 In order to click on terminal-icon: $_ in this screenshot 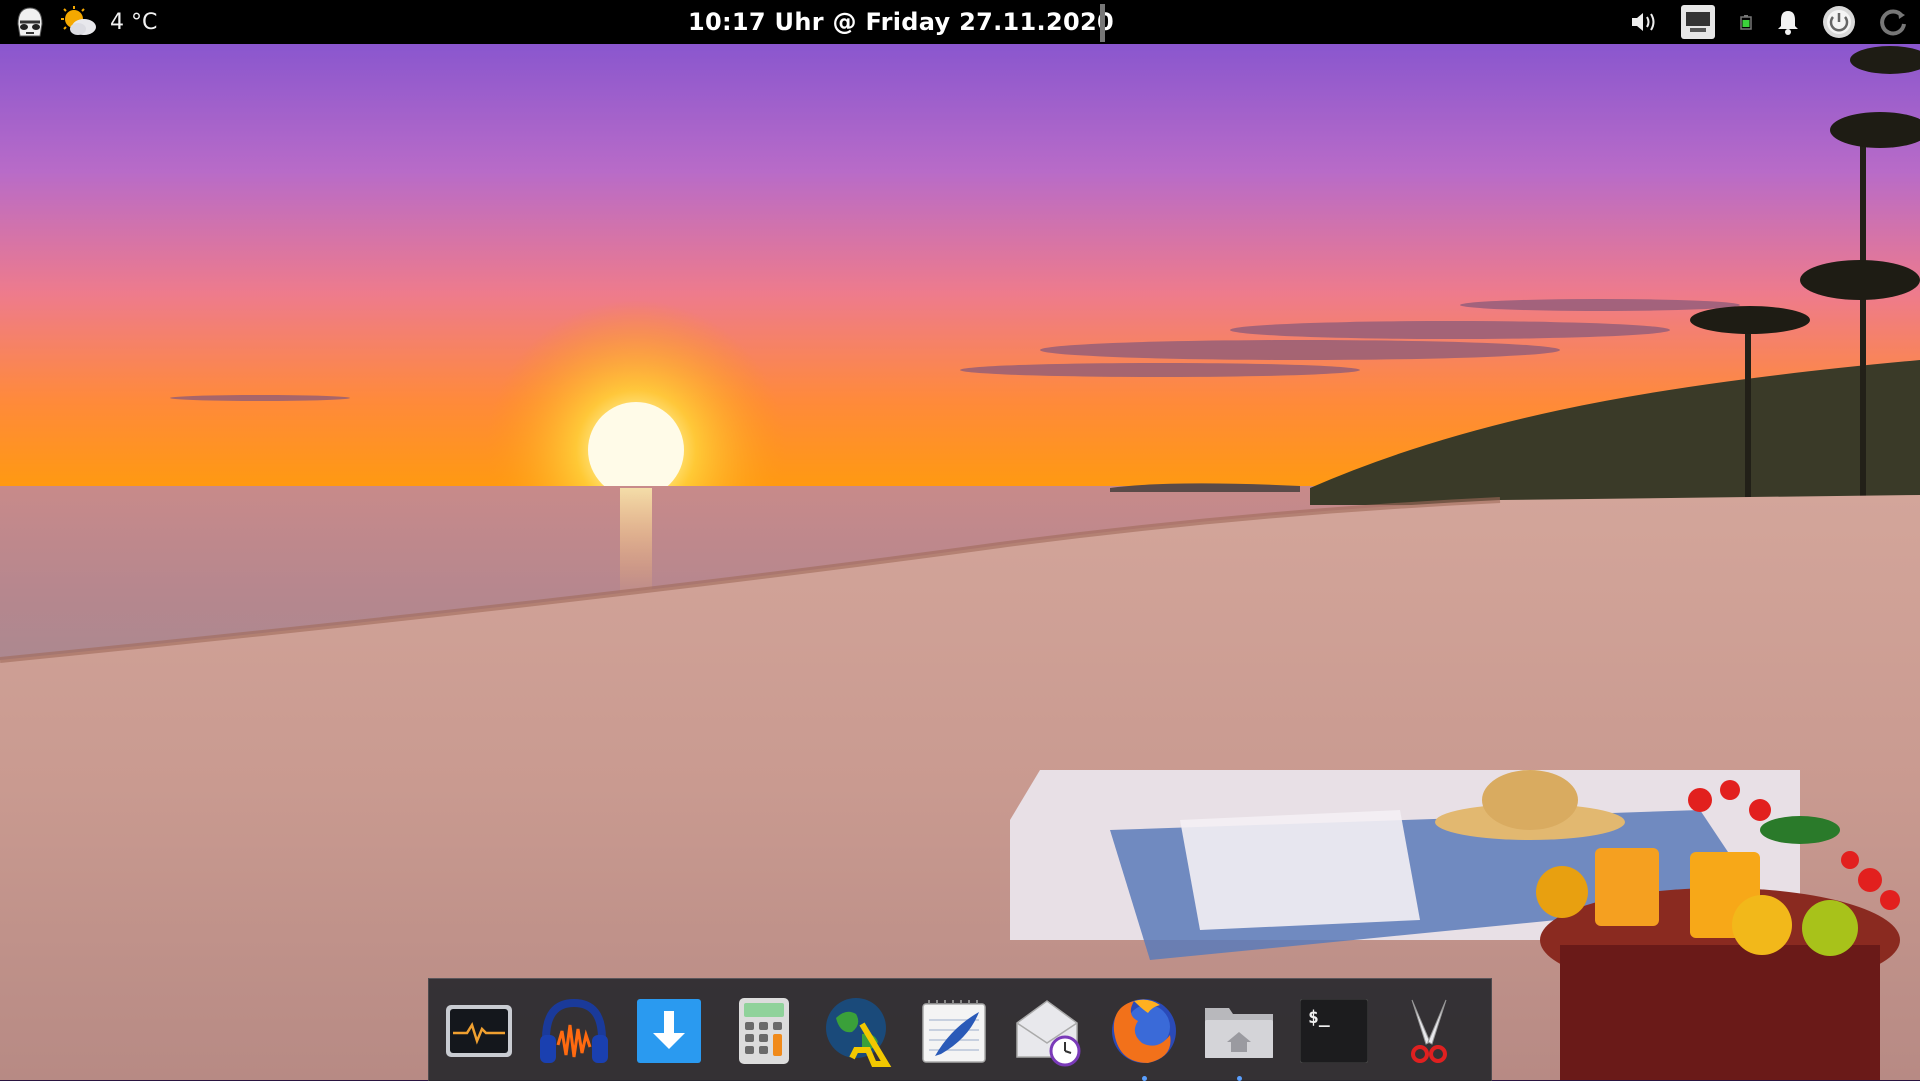, I will do `click(1334, 1031)`.